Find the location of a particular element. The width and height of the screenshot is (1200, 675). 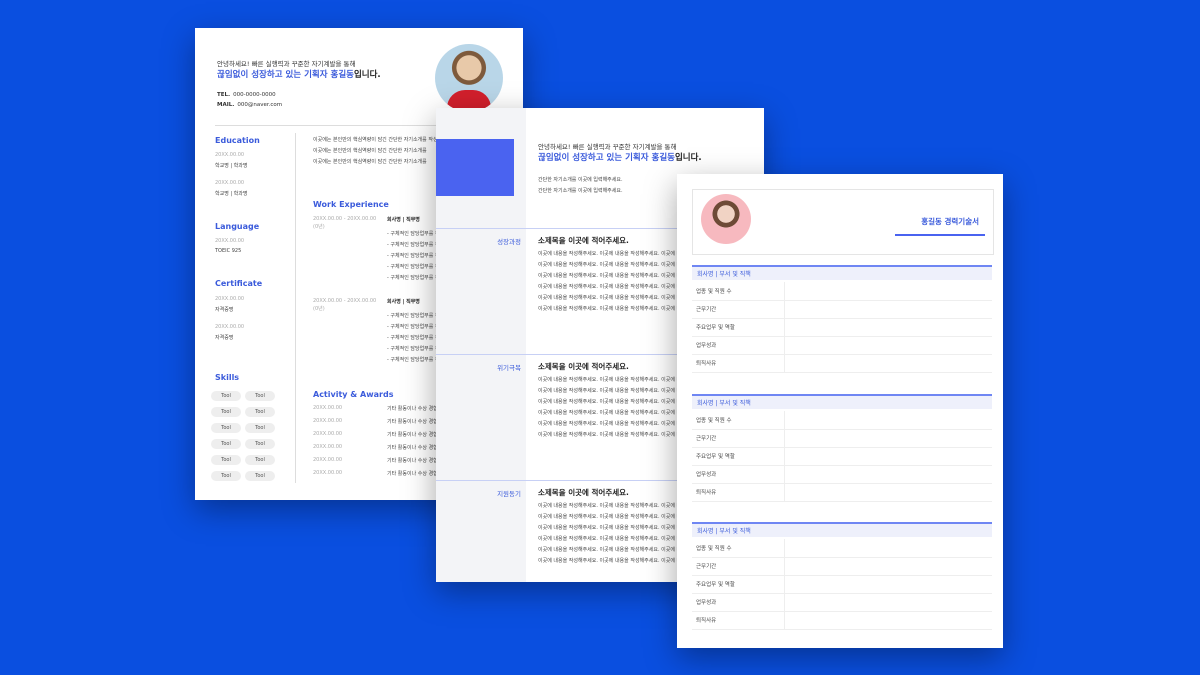

block-header: 회사명 | 부서 및 직책 is located at coordinates (842, 529).